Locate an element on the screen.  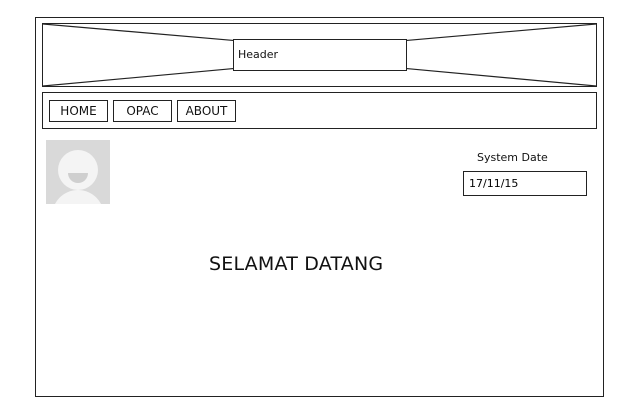
user-placeholder-icon is located at coordinates (78, 172).